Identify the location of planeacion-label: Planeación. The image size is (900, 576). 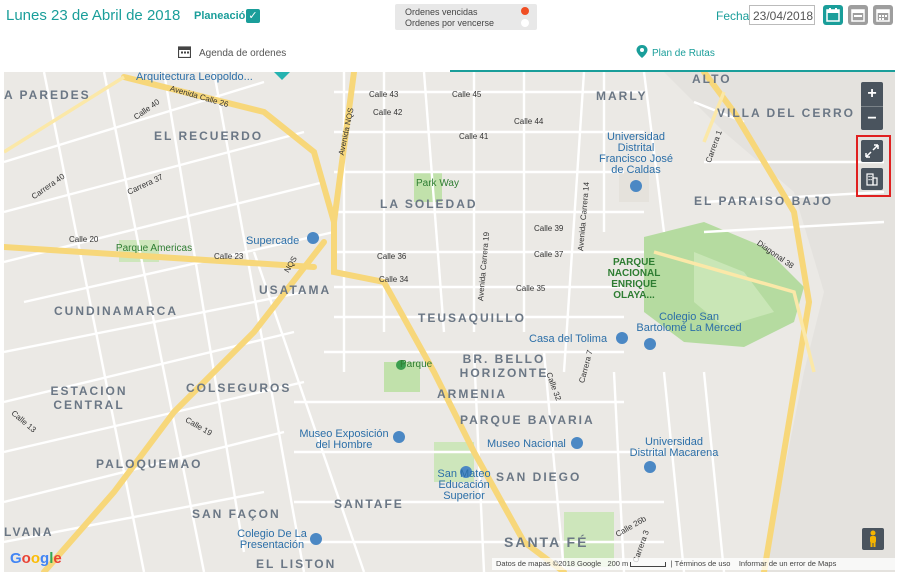
(223, 16).